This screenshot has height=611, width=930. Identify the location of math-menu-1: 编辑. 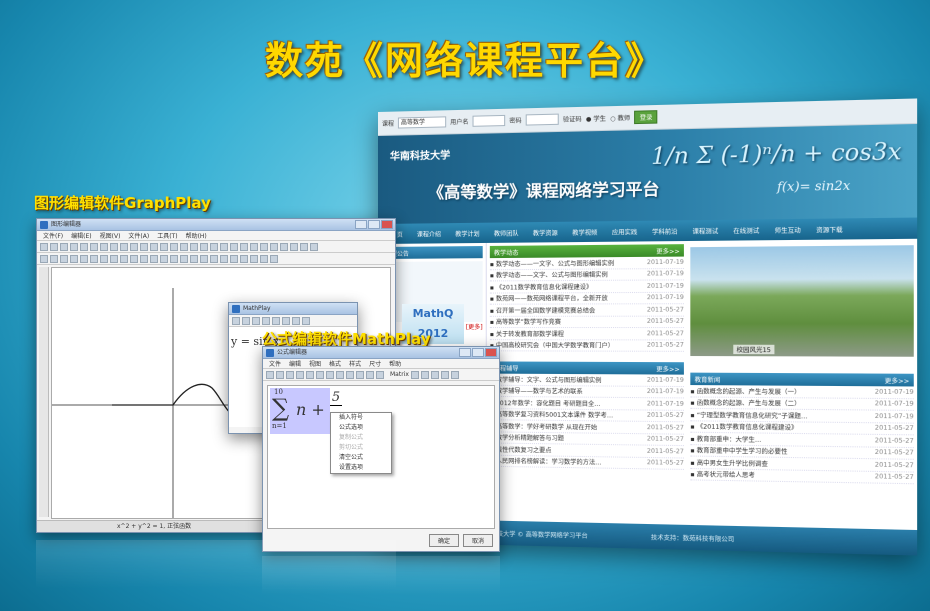
(295, 363).